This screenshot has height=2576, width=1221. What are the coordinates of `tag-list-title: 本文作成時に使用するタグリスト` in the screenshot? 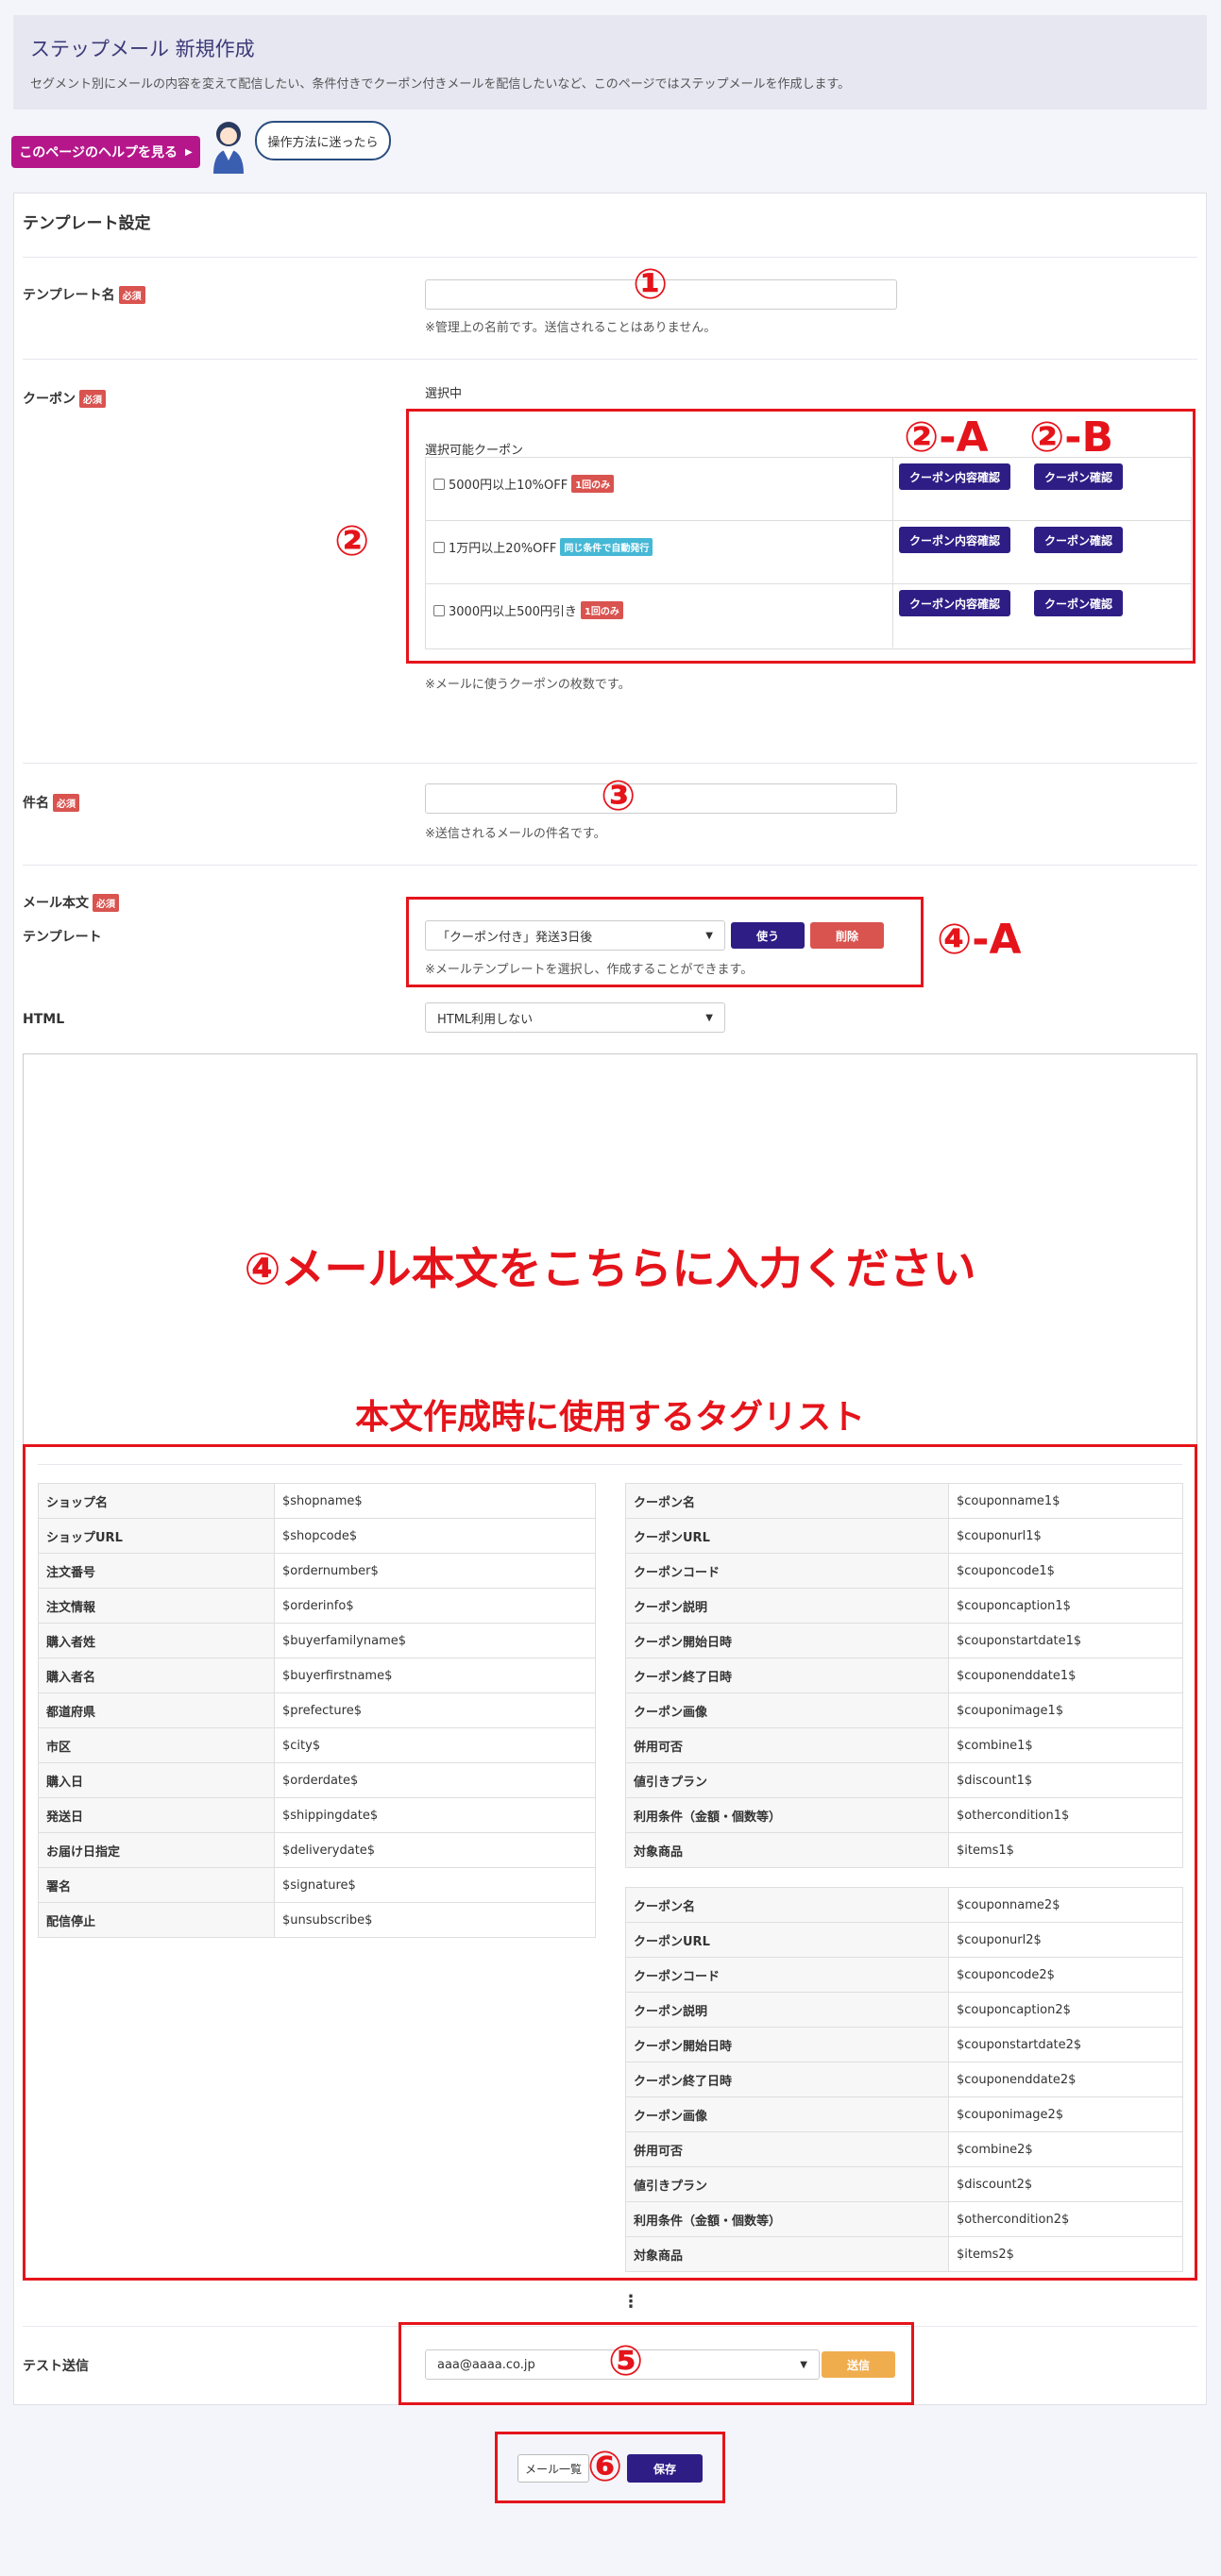 It's located at (609, 1417).